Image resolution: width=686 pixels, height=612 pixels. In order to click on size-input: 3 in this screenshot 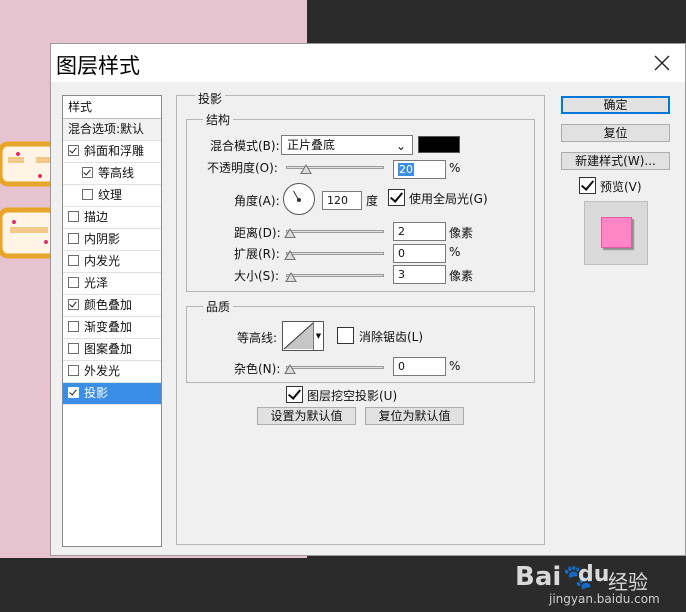, I will do `click(419, 274)`.